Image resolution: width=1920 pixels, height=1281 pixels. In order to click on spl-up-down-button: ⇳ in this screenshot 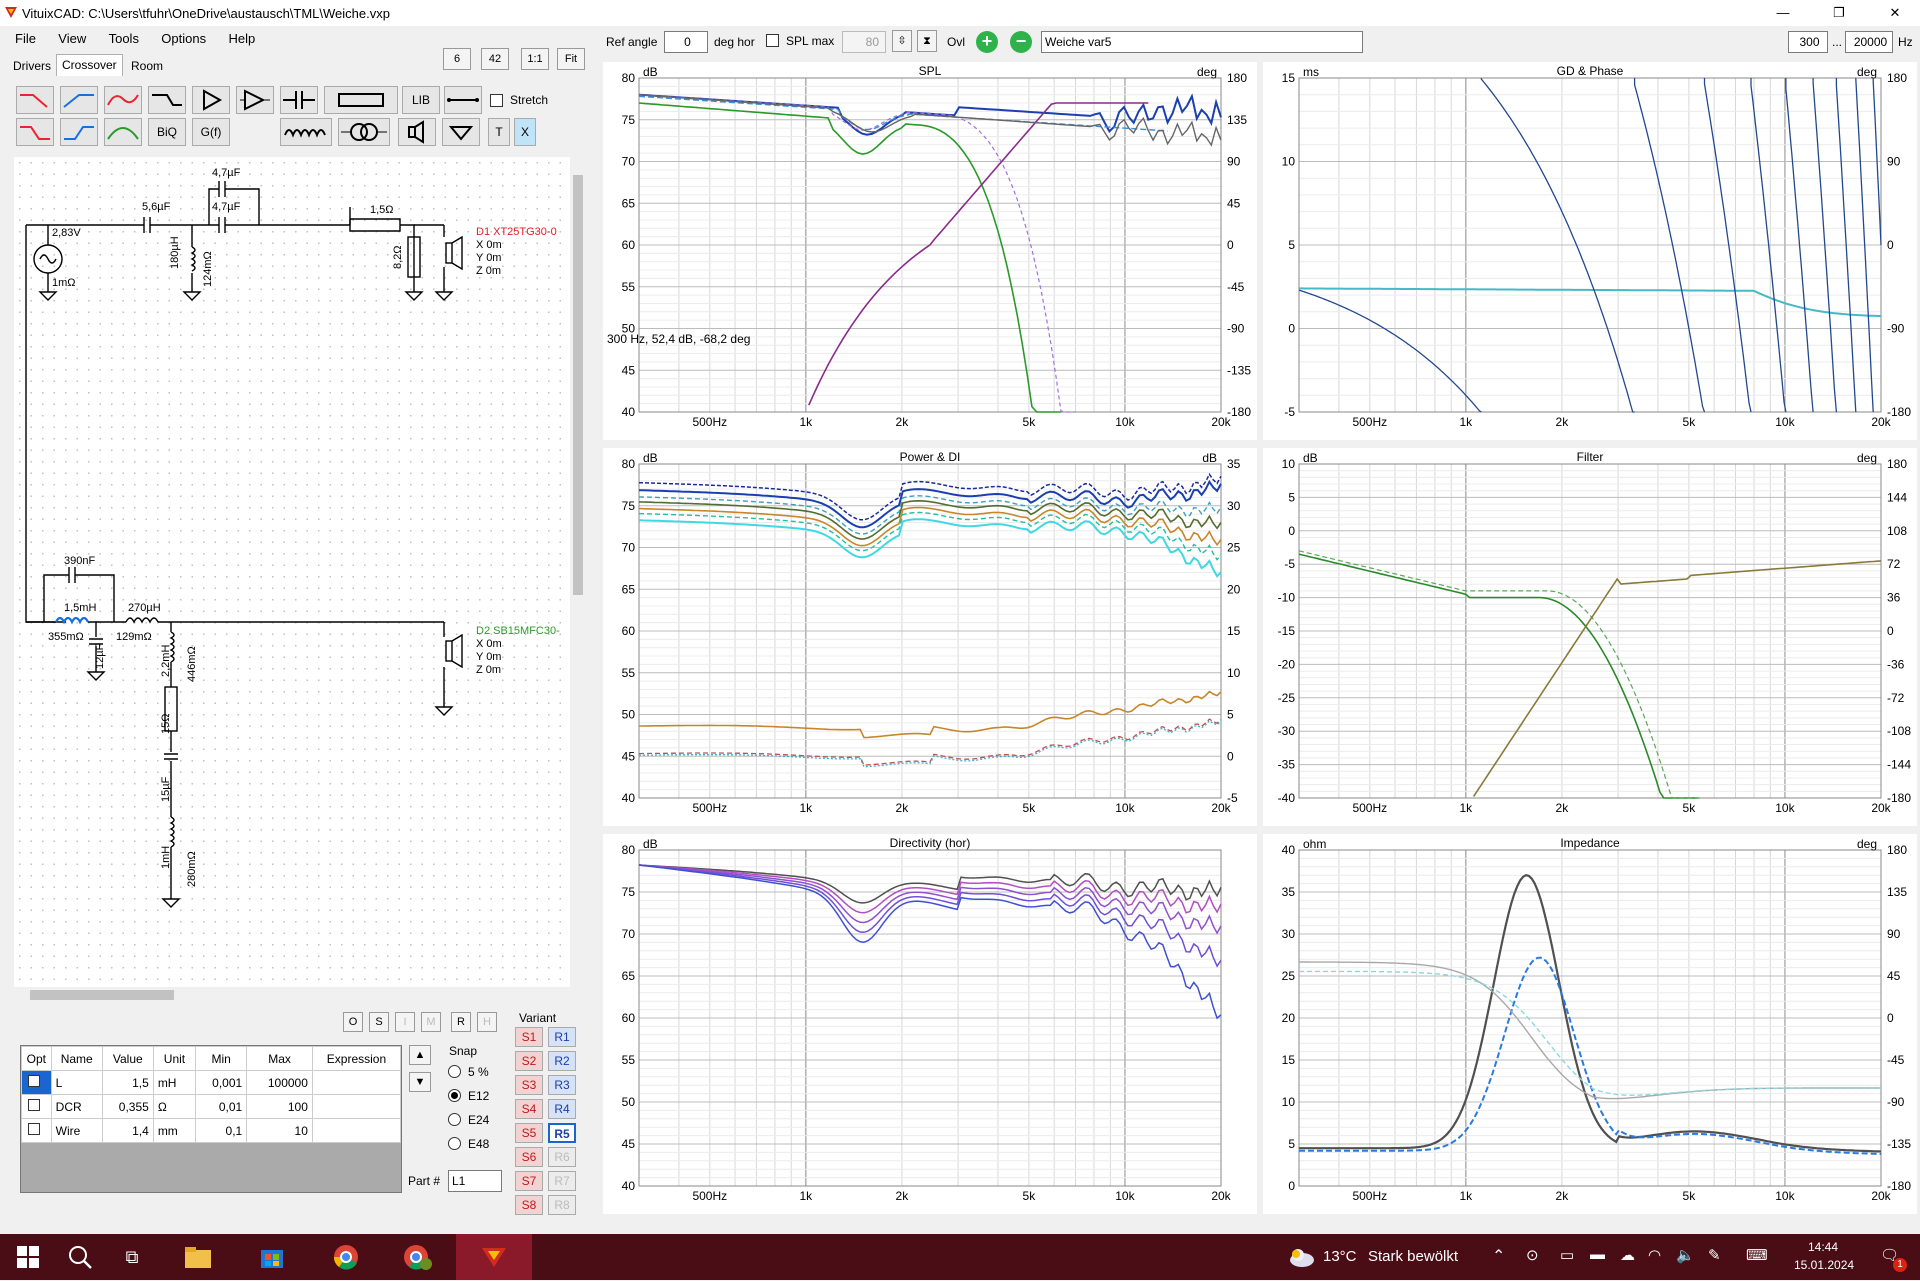, I will do `click(902, 41)`.